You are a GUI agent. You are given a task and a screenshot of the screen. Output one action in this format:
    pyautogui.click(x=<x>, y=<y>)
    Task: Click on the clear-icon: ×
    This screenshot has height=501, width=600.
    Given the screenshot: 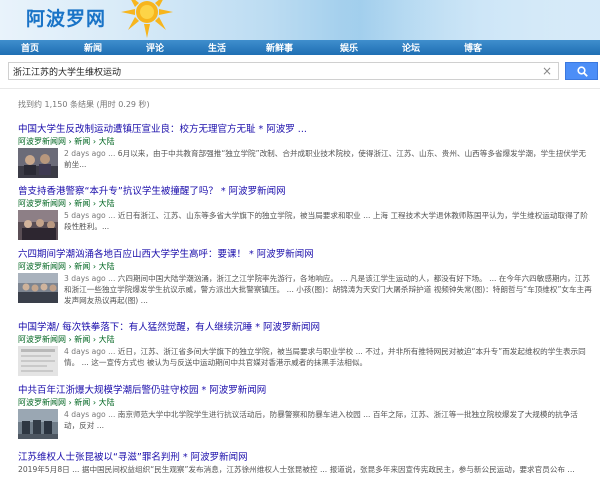 What is the action you would take?
    pyautogui.click(x=547, y=71)
    